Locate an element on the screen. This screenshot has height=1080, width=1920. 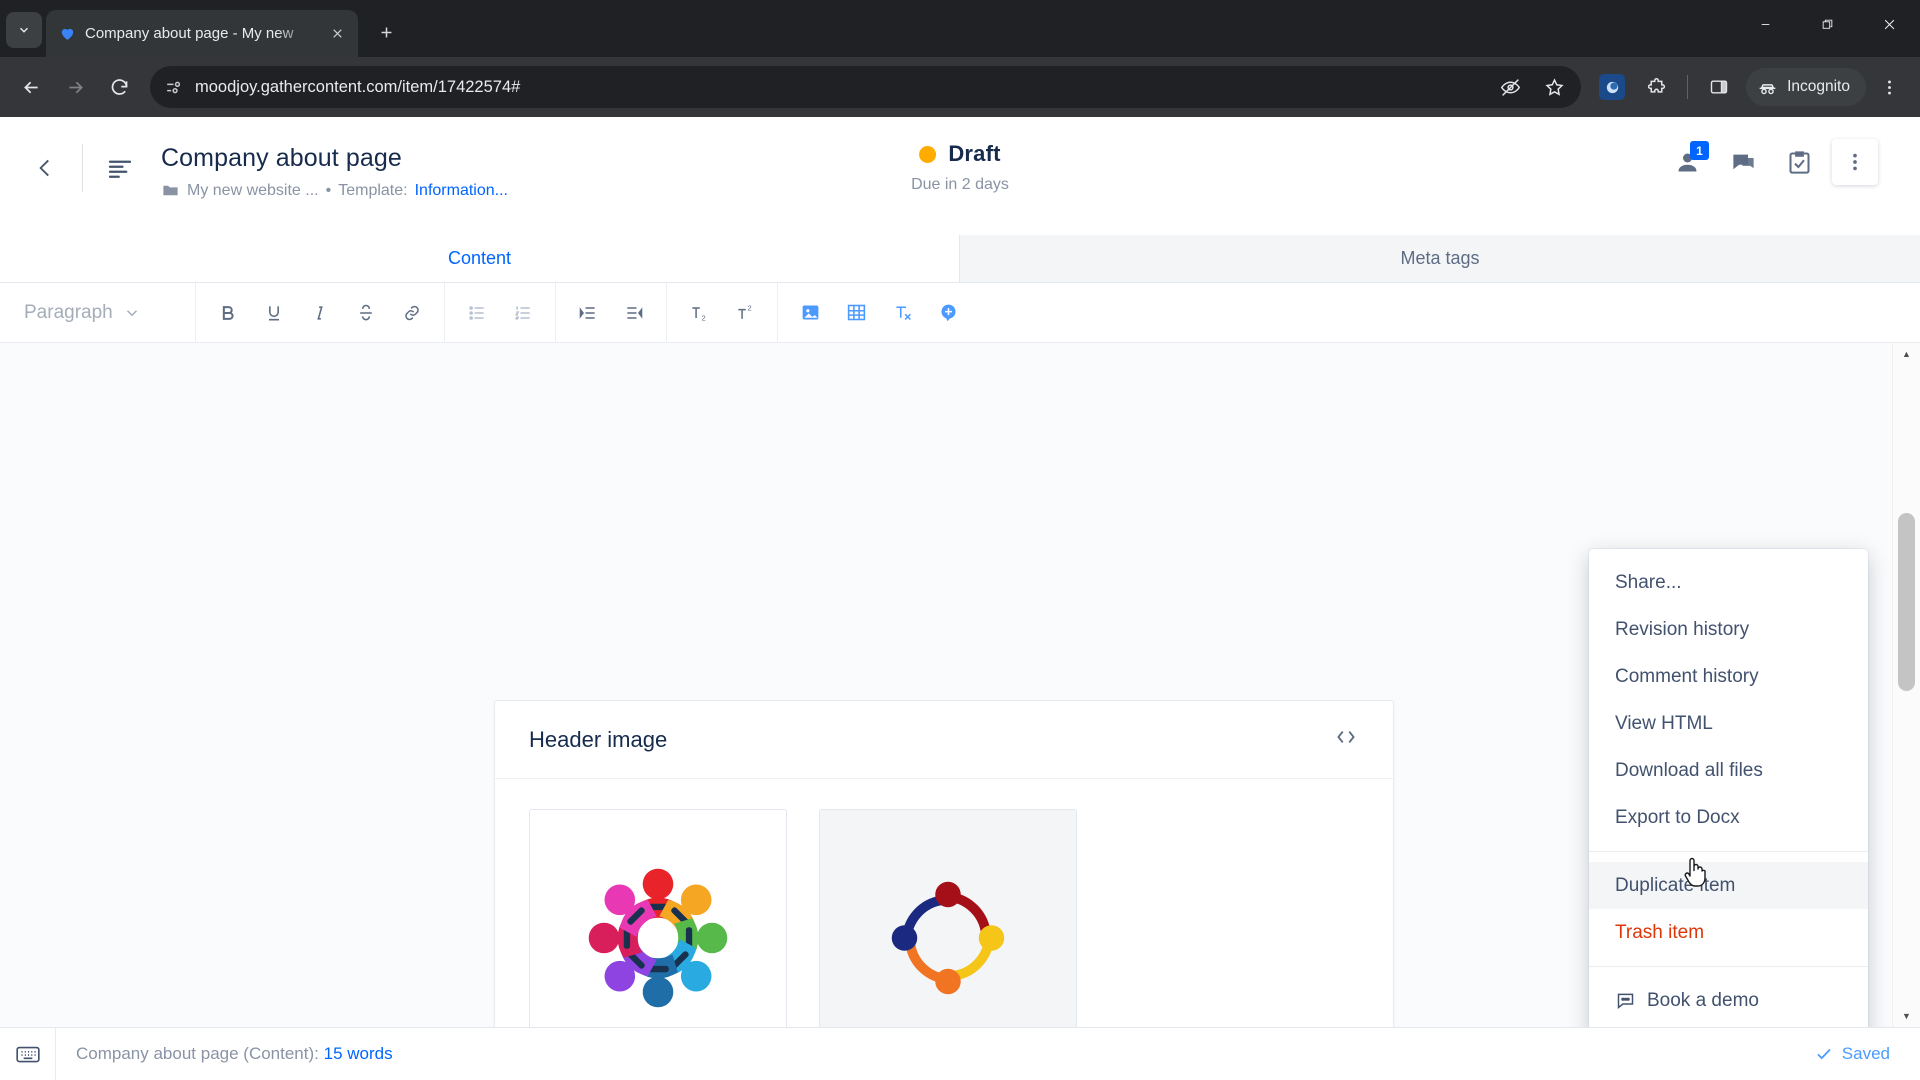
outdent-icon is located at coordinates (634, 313).